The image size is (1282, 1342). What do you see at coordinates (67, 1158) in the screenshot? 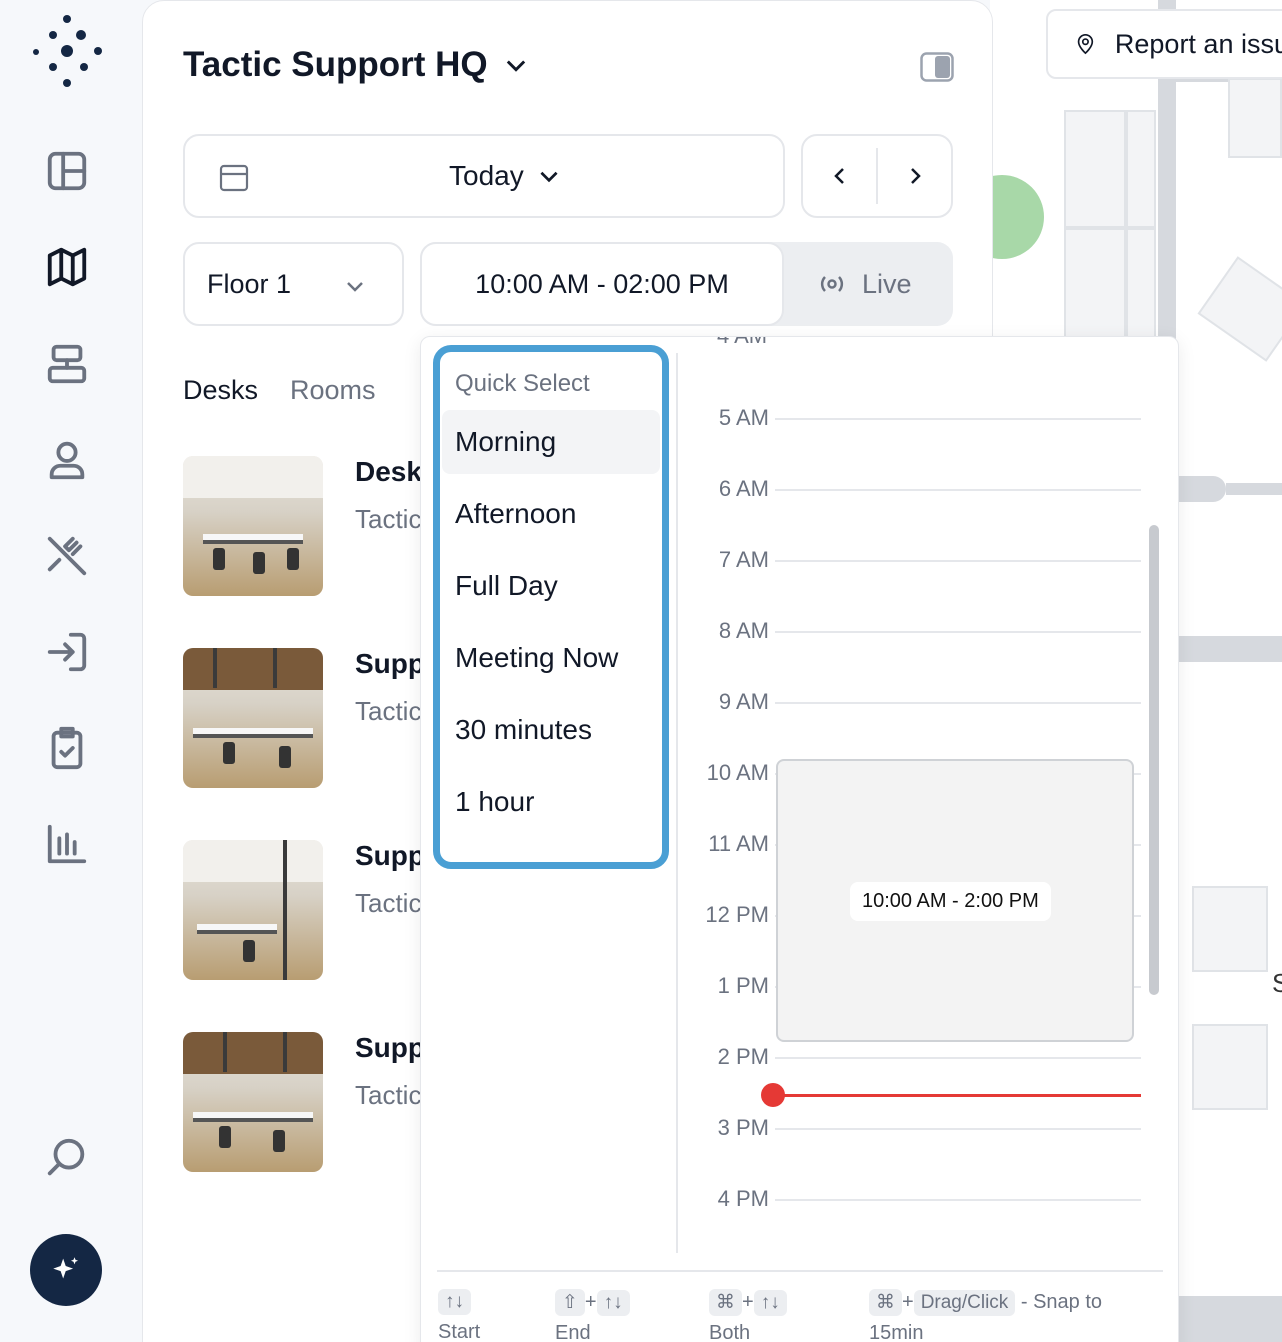
I see `search-icon` at bounding box center [67, 1158].